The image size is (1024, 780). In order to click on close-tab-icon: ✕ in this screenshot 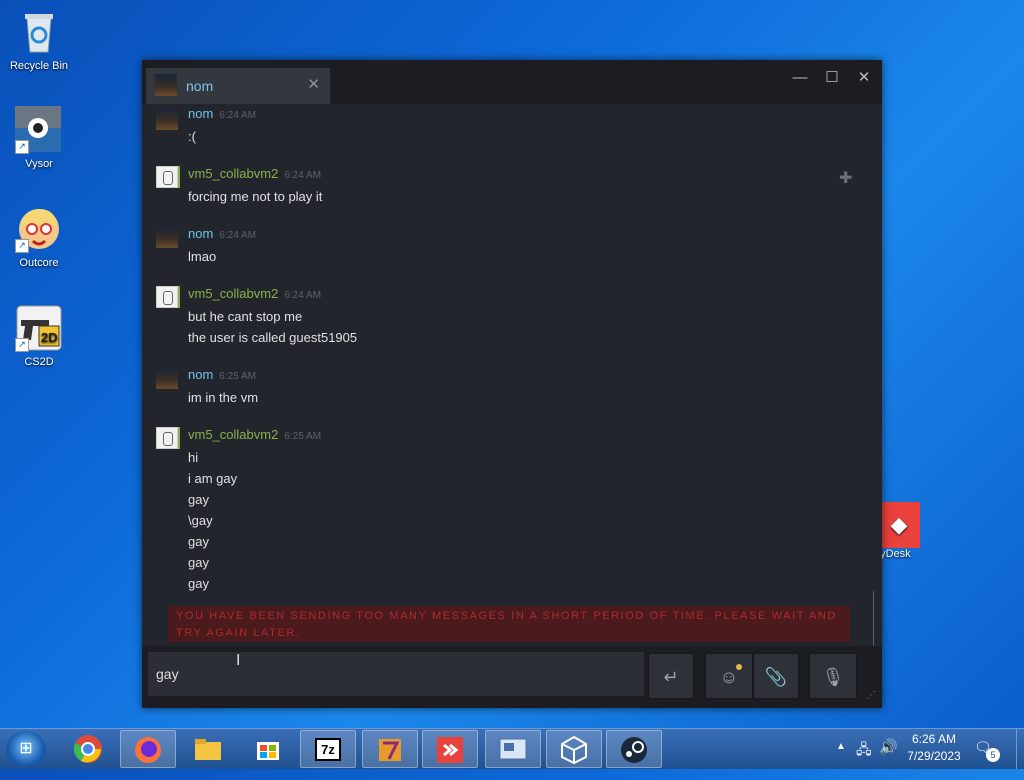, I will do `click(313, 84)`.